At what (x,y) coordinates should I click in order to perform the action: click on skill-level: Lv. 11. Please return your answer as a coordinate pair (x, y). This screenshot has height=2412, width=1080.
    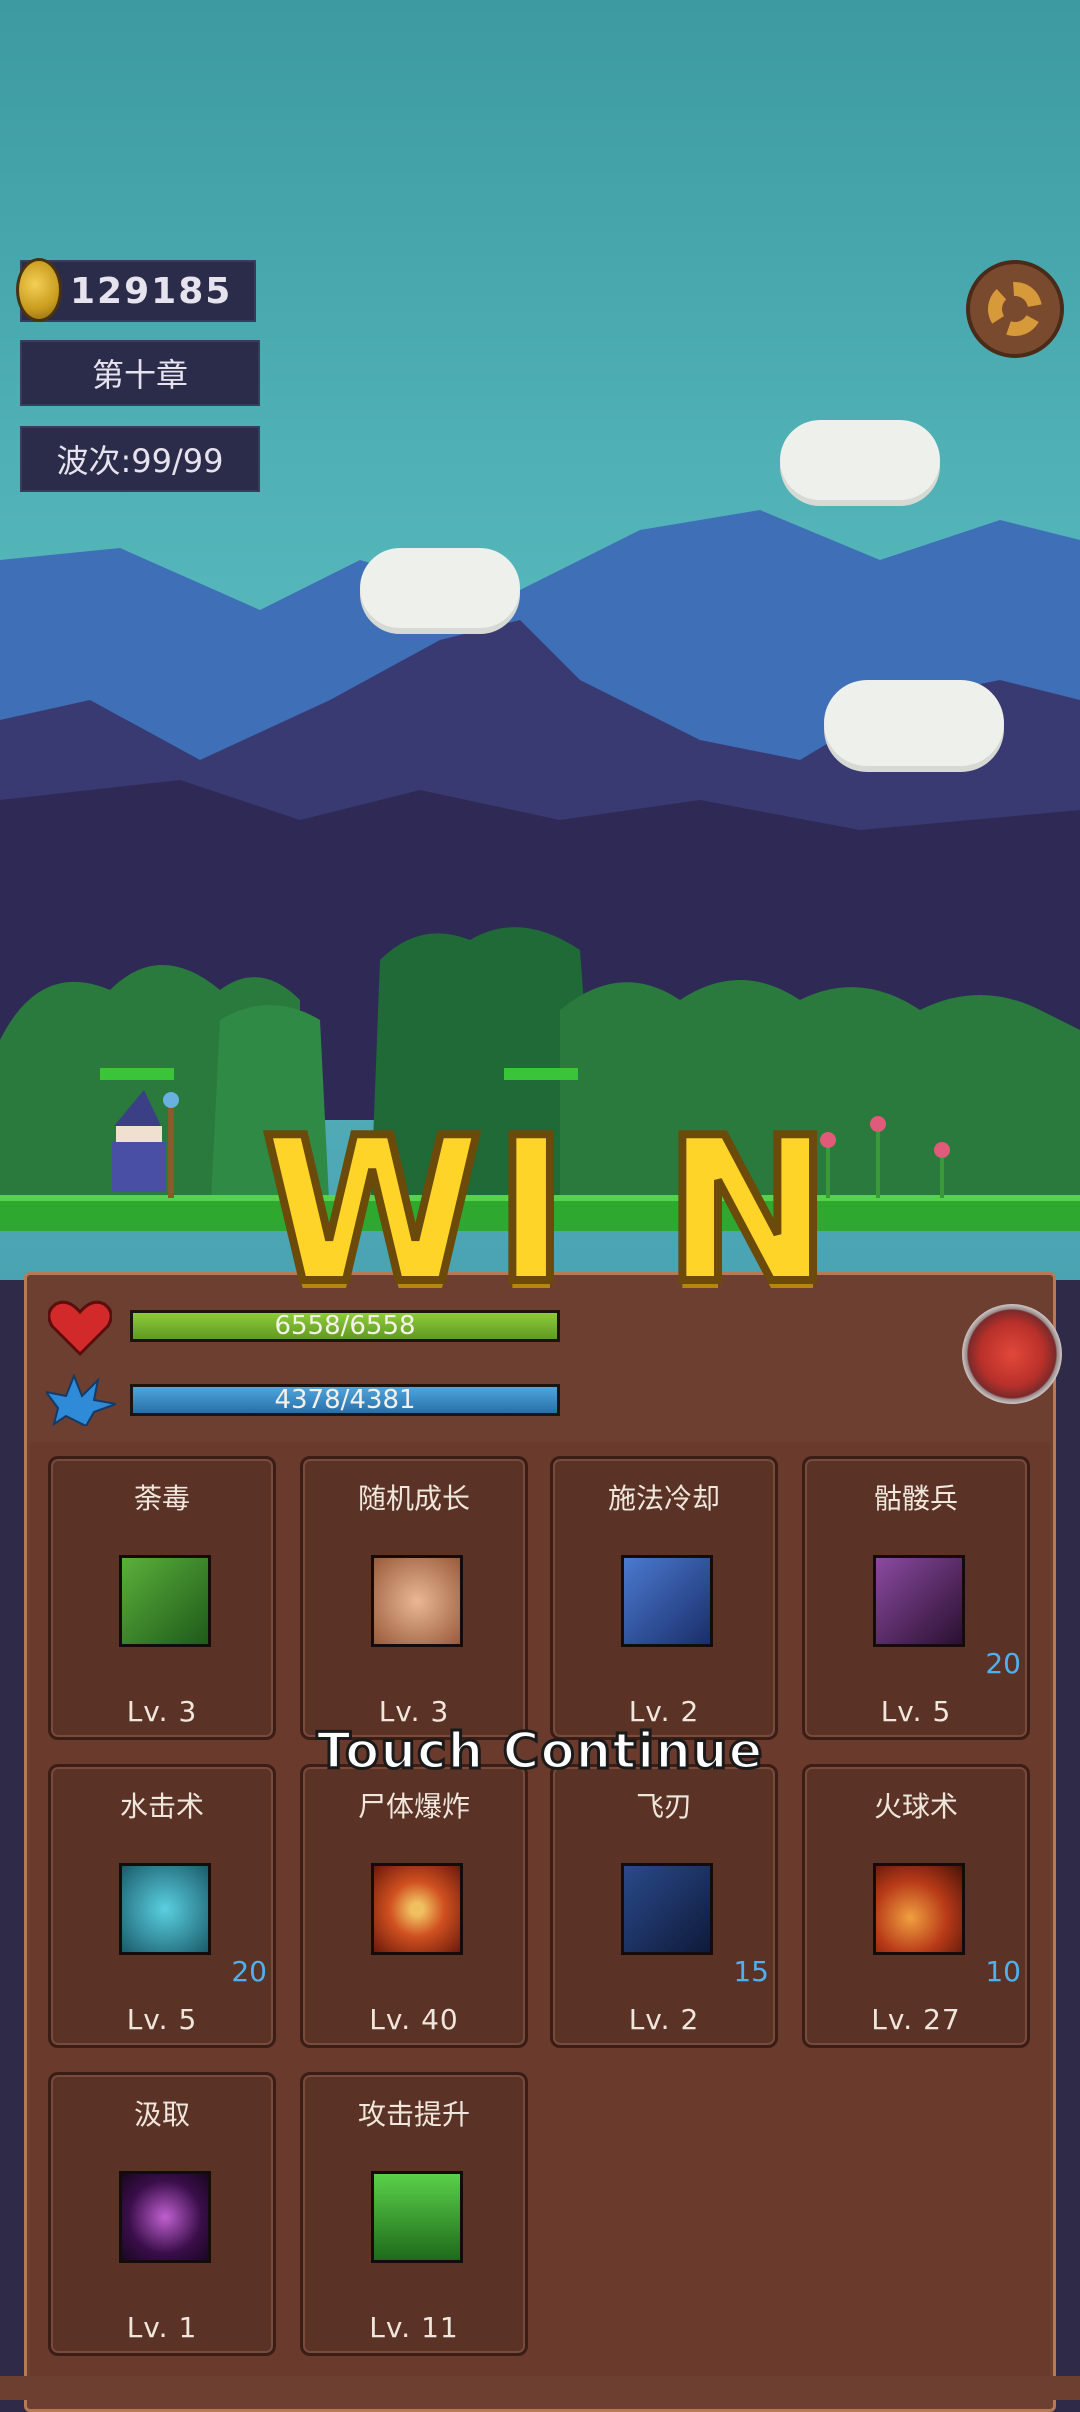
    Looking at the image, I should click on (414, 2327).